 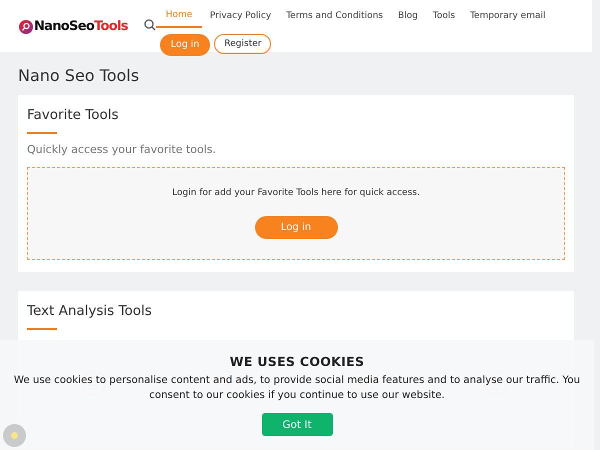 What do you see at coordinates (81, 26) in the screenshot?
I see `logo-text: NanoSeoTools` at bounding box center [81, 26].